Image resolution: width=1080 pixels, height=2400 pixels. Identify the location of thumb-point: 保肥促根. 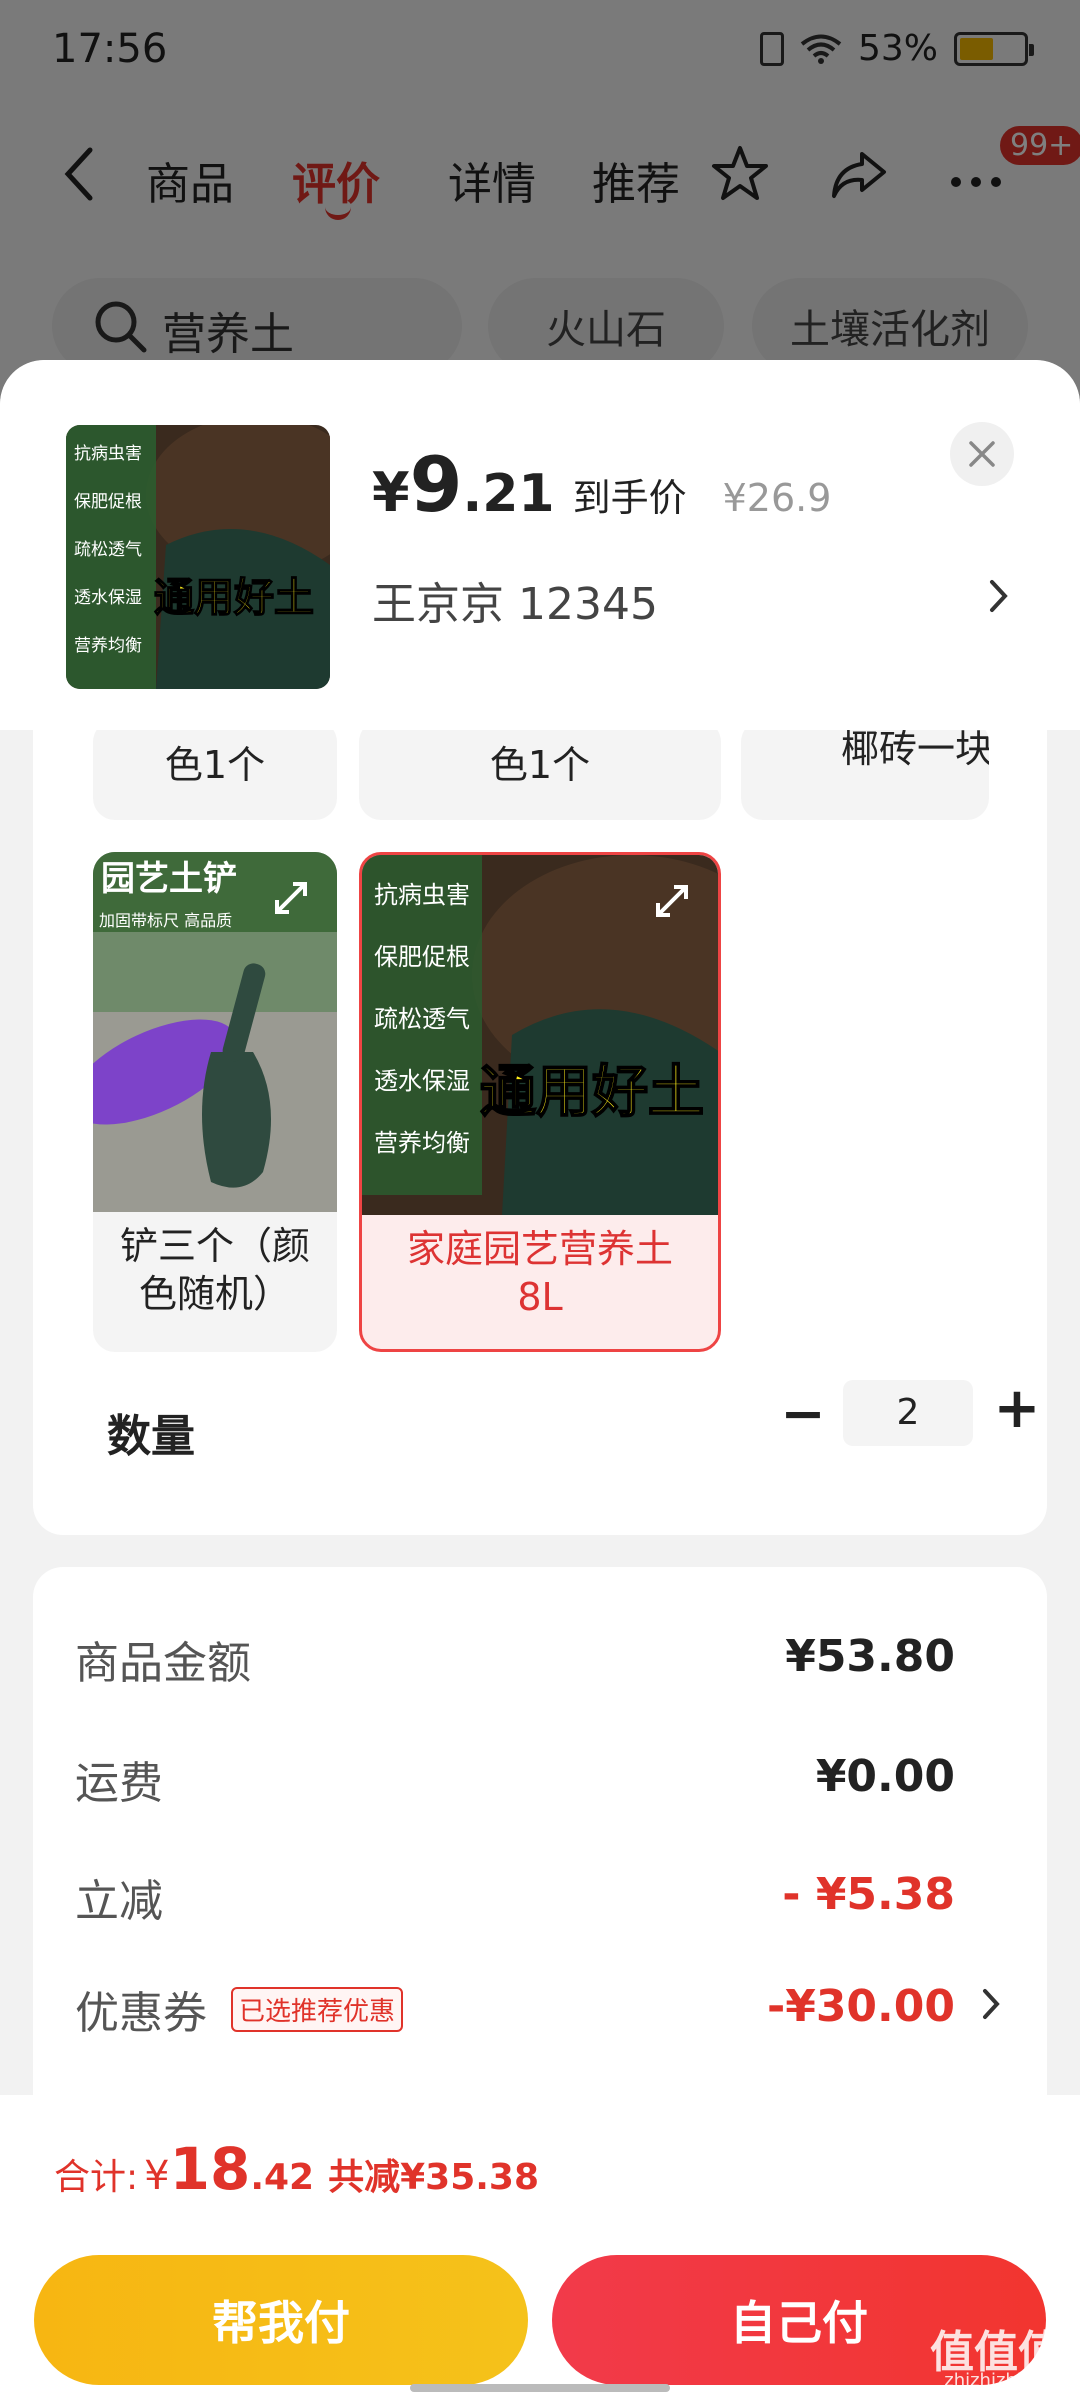
(108, 502).